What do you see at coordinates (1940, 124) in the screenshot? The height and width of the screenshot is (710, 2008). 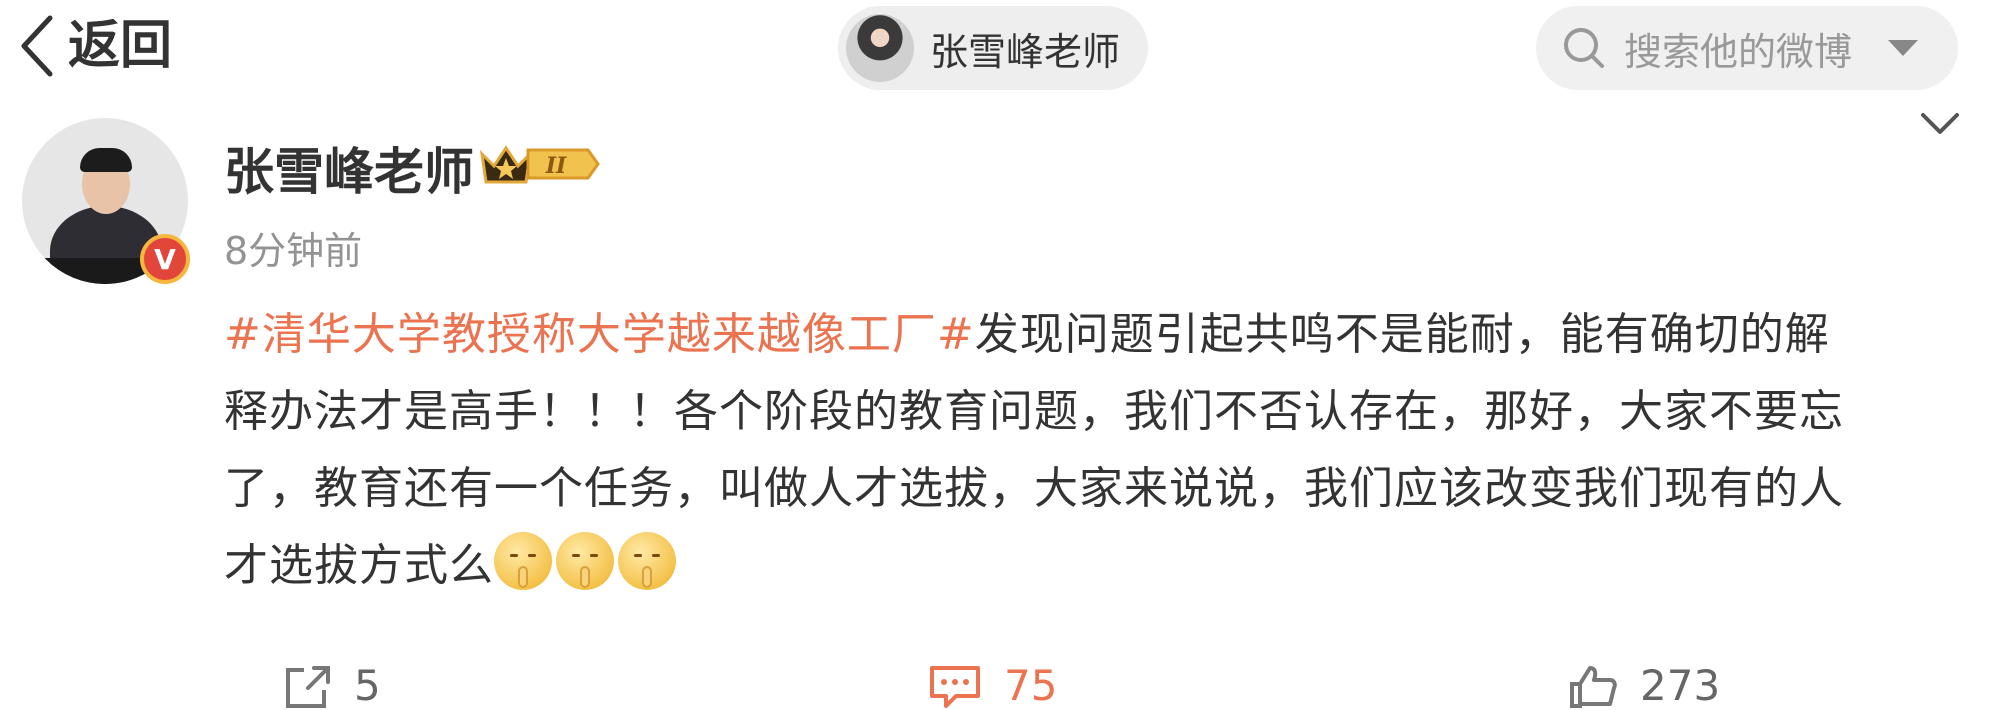 I see `chevron-down-icon` at bounding box center [1940, 124].